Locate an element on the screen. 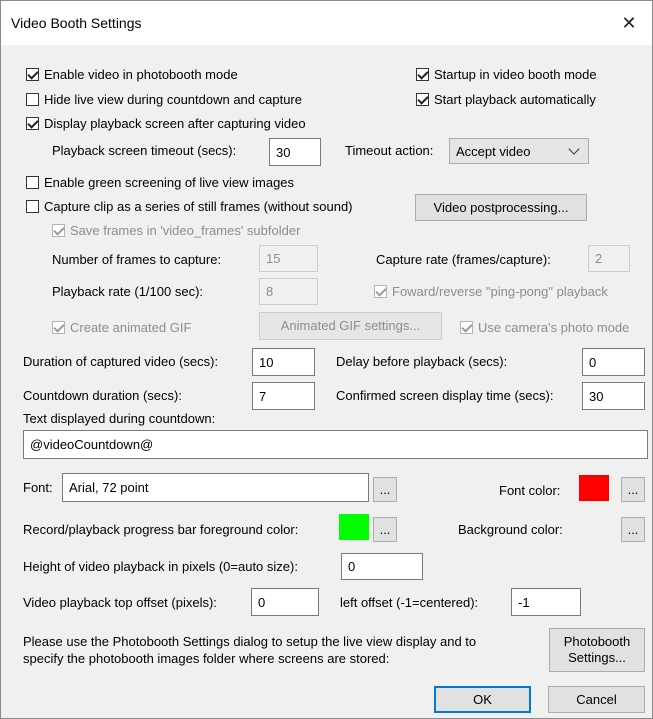  font-display: Arial, 72 point is located at coordinates (215, 487).